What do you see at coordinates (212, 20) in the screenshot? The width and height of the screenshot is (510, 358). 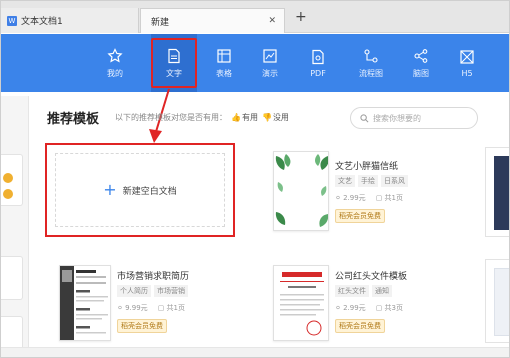 I see `tab-new: 新建 ✕` at bounding box center [212, 20].